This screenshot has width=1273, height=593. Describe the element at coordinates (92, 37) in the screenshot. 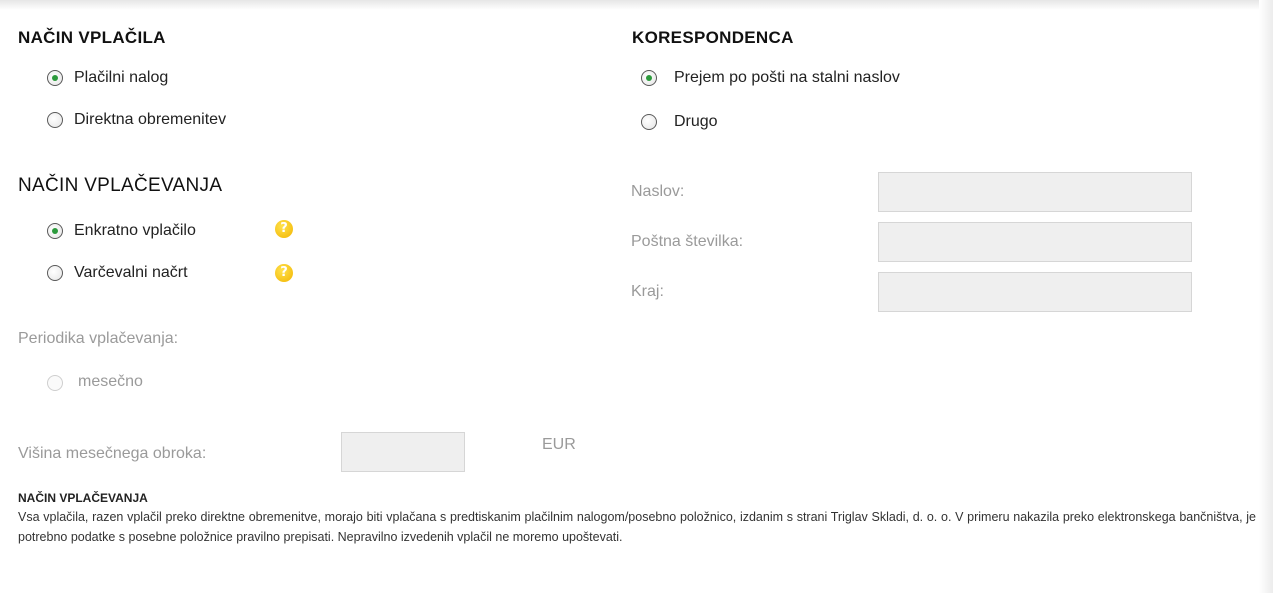

I see `payment-method-heading: NAČIN VPLAČILA` at that location.